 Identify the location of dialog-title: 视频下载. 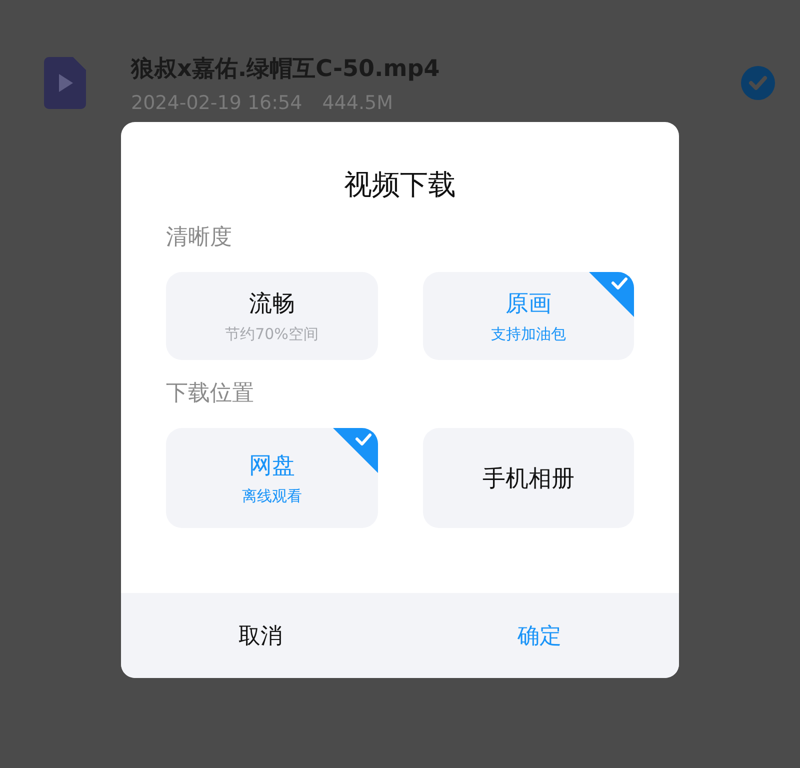
(400, 185).